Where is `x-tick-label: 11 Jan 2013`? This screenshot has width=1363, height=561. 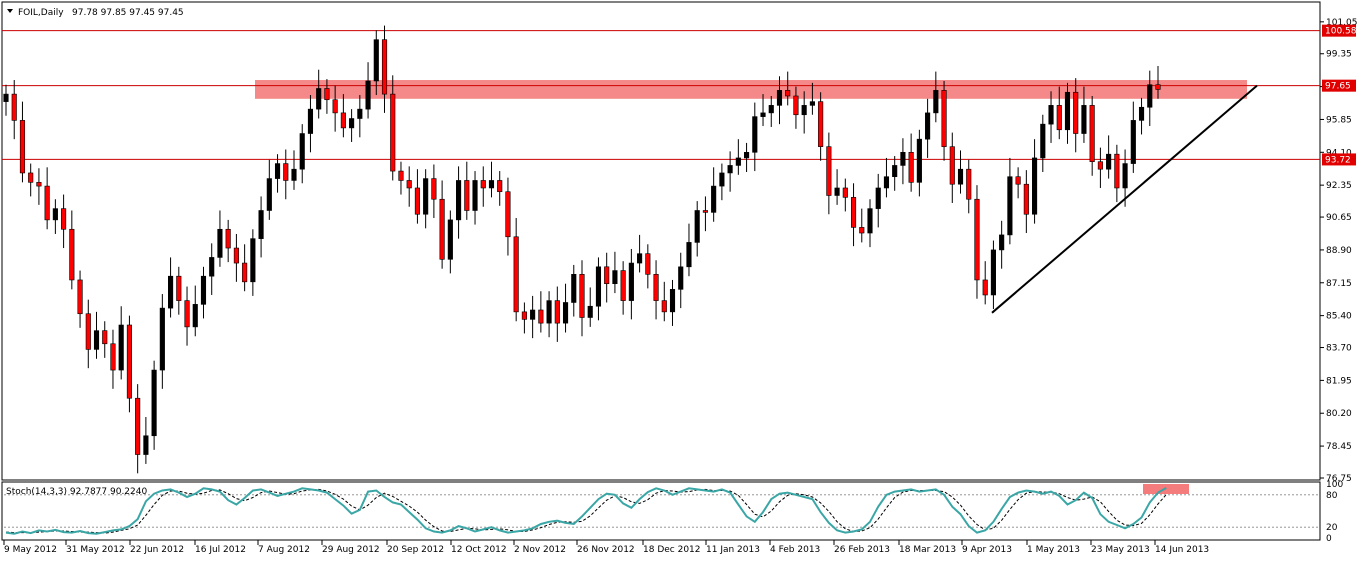
x-tick-label: 11 Jan 2013 is located at coordinates (733, 550).